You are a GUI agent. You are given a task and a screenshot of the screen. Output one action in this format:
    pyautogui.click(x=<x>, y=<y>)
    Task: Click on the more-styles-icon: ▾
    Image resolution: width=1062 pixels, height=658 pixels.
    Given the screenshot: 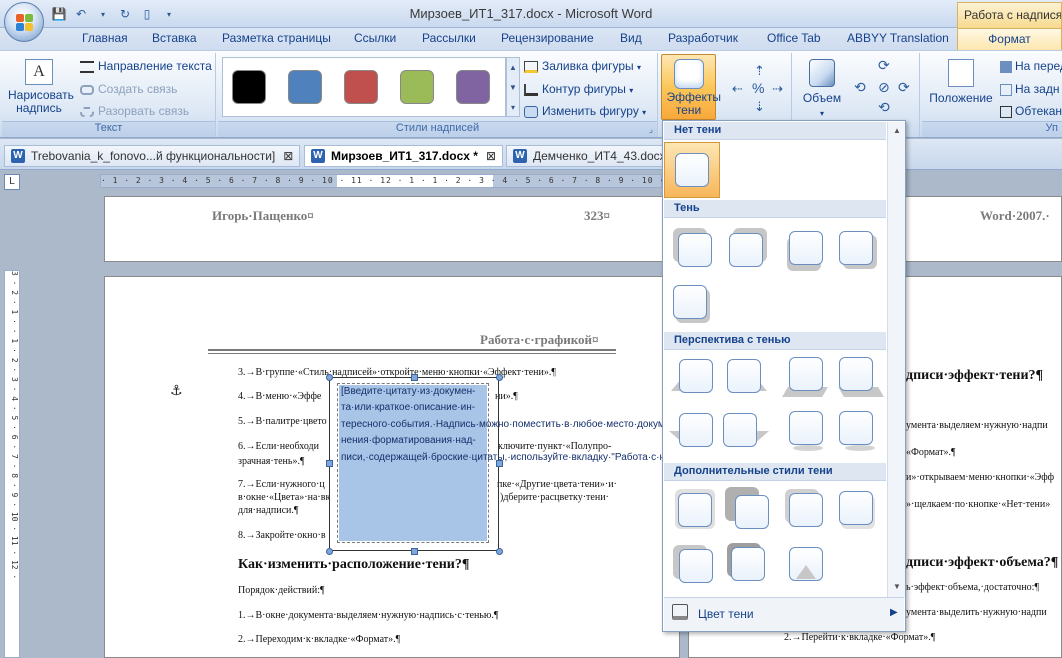 What is the action you would take?
    pyautogui.click(x=513, y=108)
    